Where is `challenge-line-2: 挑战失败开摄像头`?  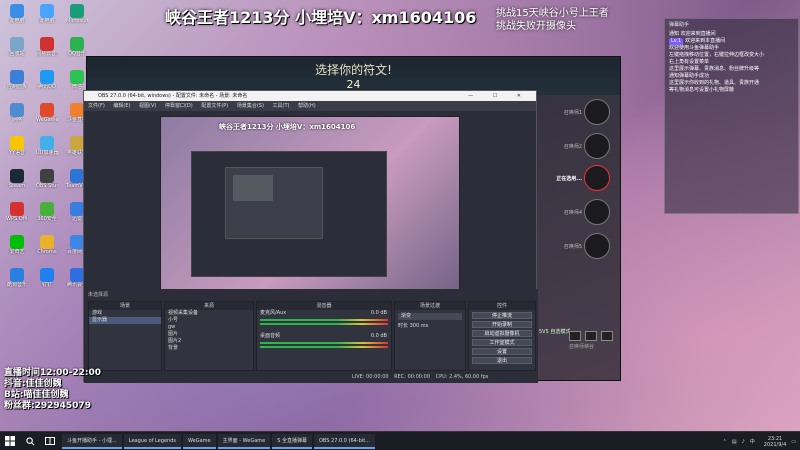 challenge-line-2: 挑战失败开摄像头 is located at coordinates (536, 26).